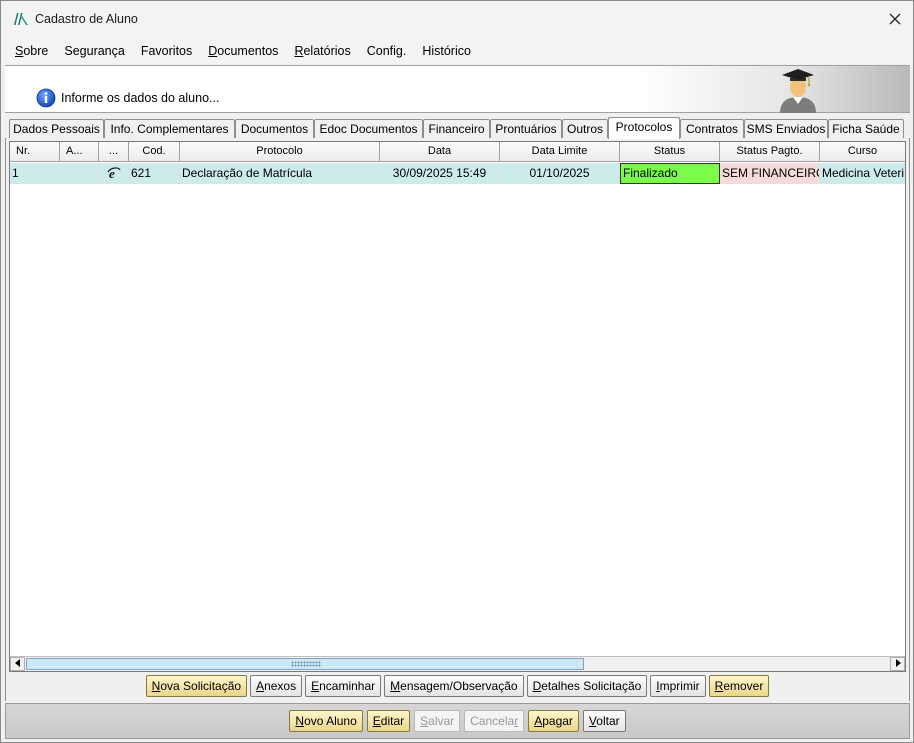  I want to click on menu-relatorios: Relatórios, so click(322, 51).